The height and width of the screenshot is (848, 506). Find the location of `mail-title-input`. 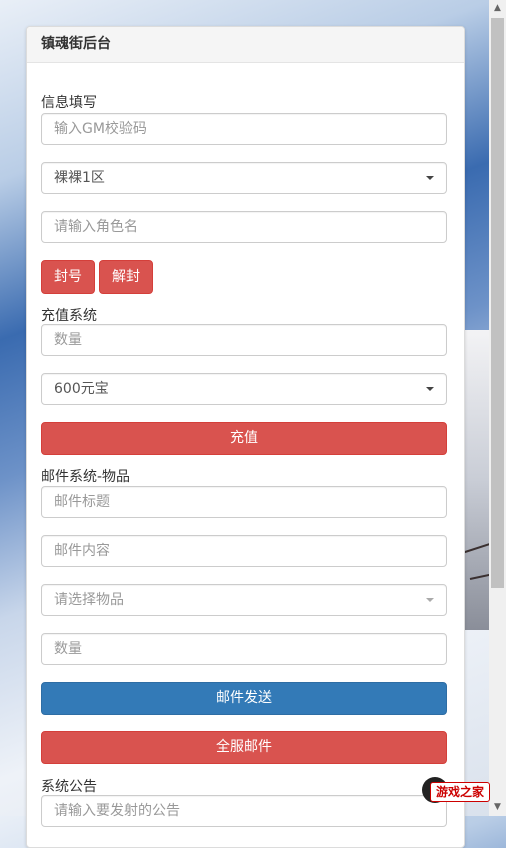

mail-title-input is located at coordinates (244, 502).